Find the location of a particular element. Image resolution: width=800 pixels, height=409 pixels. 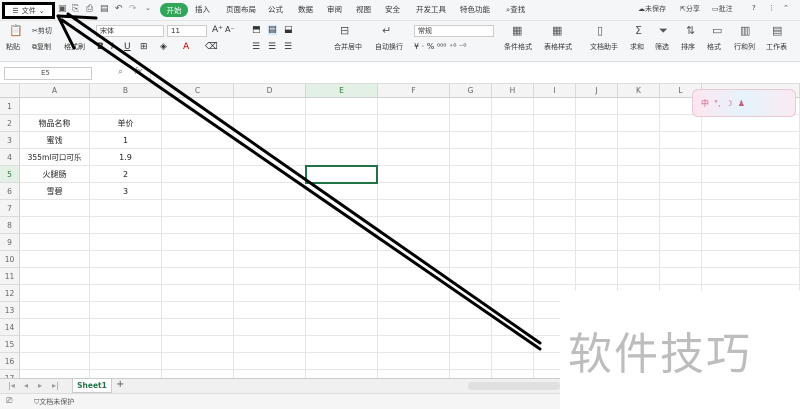

col-header-a: A is located at coordinates (55, 91).